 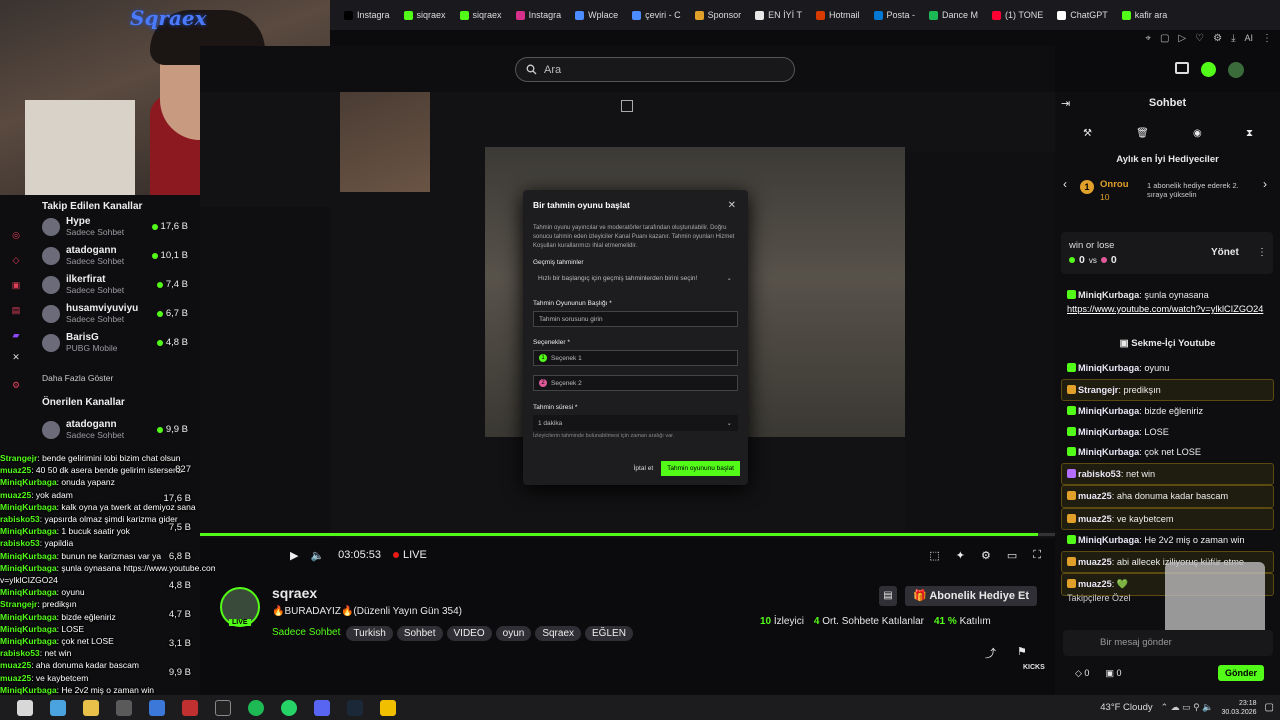 What do you see at coordinates (157, 707) in the screenshot?
I see `outlook-icon` at bounding box center [157, 707].